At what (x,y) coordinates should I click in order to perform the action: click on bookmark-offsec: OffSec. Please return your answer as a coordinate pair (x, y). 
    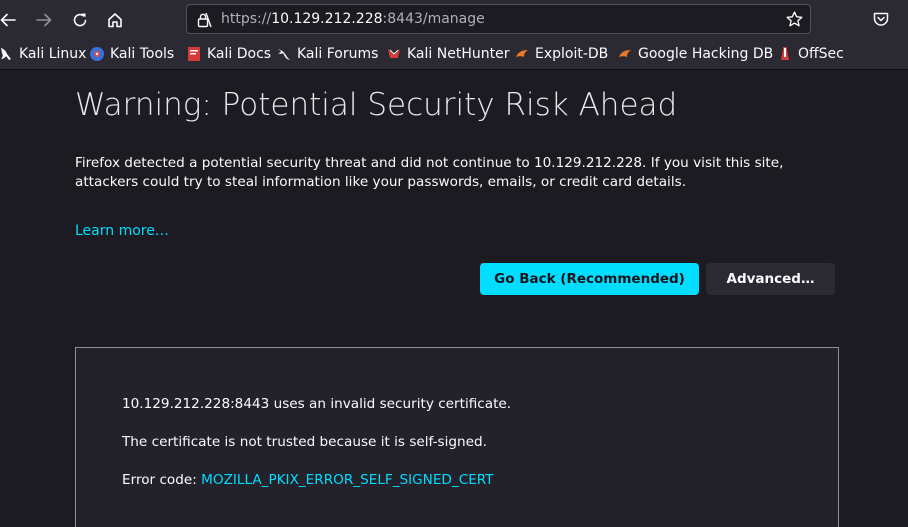
    Looking at the image, I should click on (810, 54).